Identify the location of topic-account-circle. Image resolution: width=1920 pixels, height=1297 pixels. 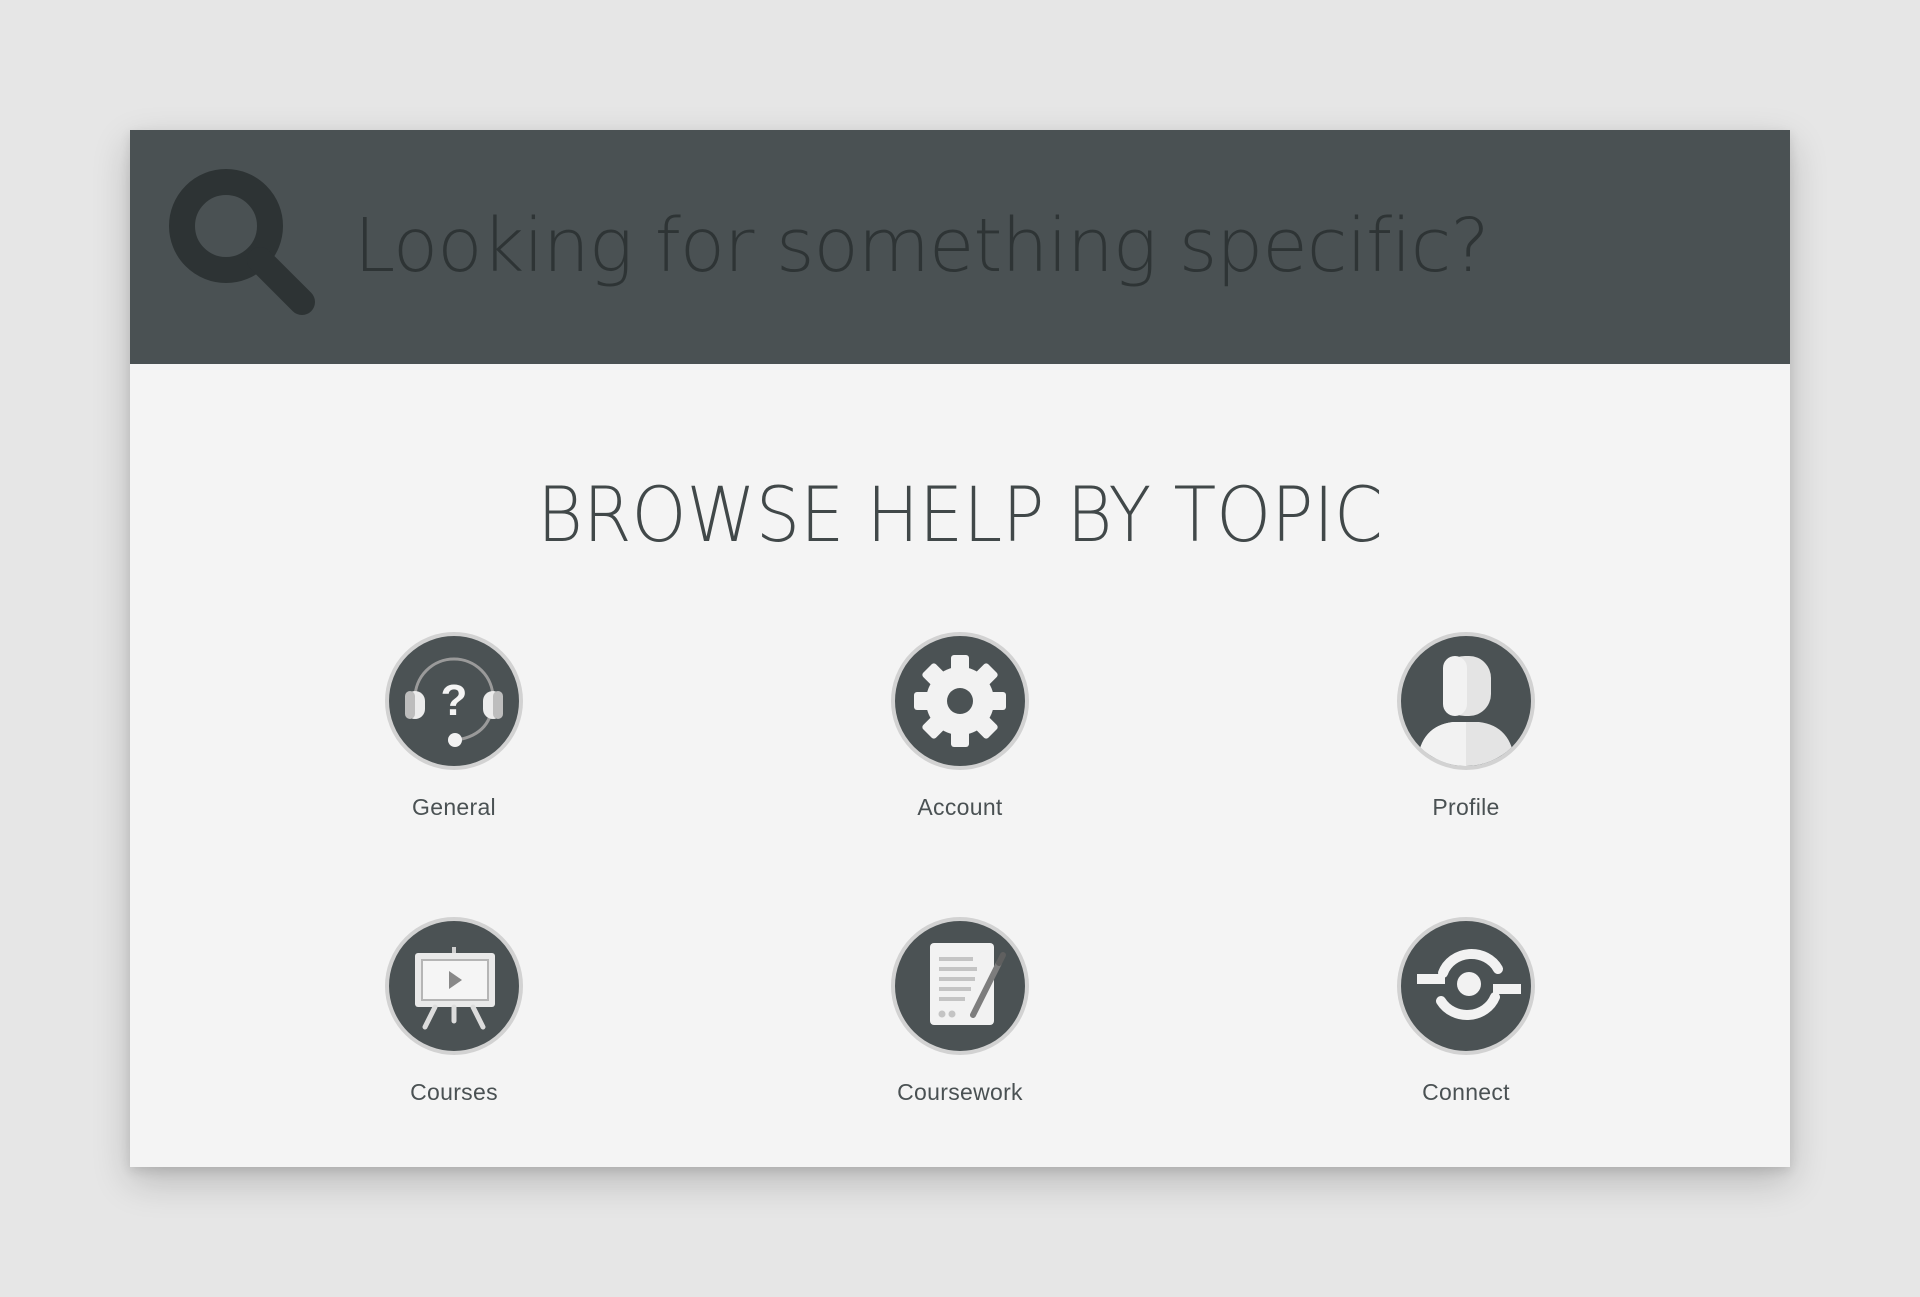
(960, 701).